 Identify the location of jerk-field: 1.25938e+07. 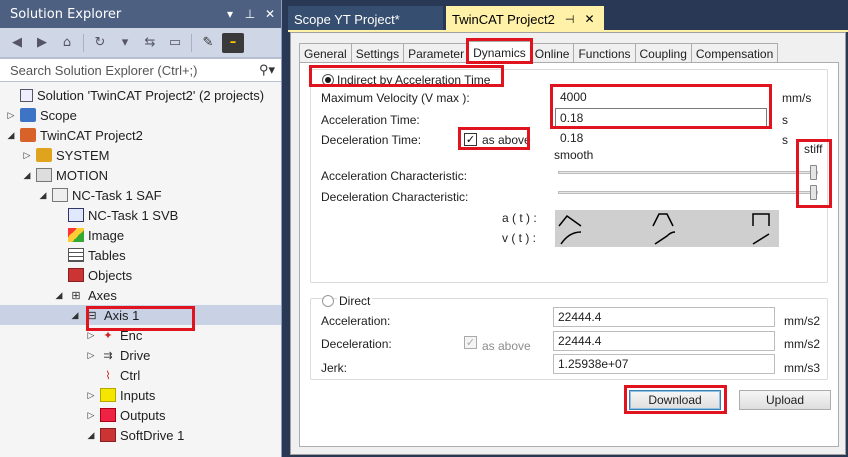
(664, 364).